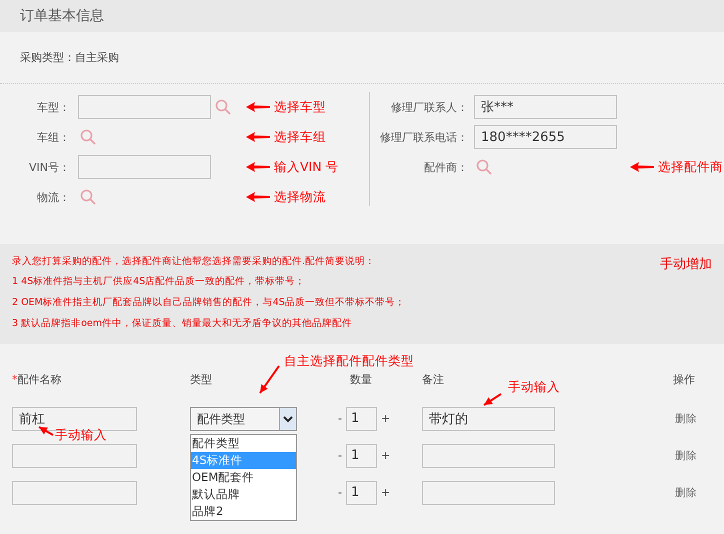 The image size is (724, 534). What do you see at coordinates (423, 137) in the screenshot?
I see `field-label: 修理厂联系电话：` at bounding box center [423, 137].